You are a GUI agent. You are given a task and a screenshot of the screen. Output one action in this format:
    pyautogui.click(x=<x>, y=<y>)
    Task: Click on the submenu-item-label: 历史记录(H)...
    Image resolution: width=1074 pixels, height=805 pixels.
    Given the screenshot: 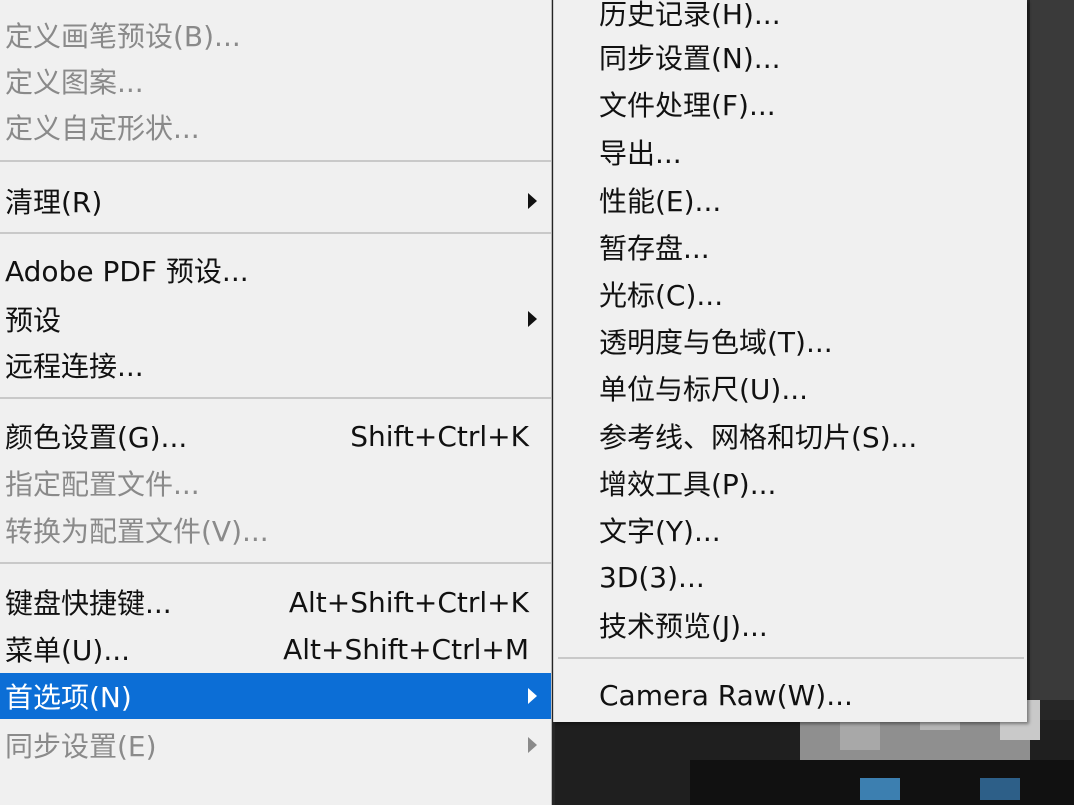 What is the action you would take?
    pyautogui.click(x=690, y=15)
    